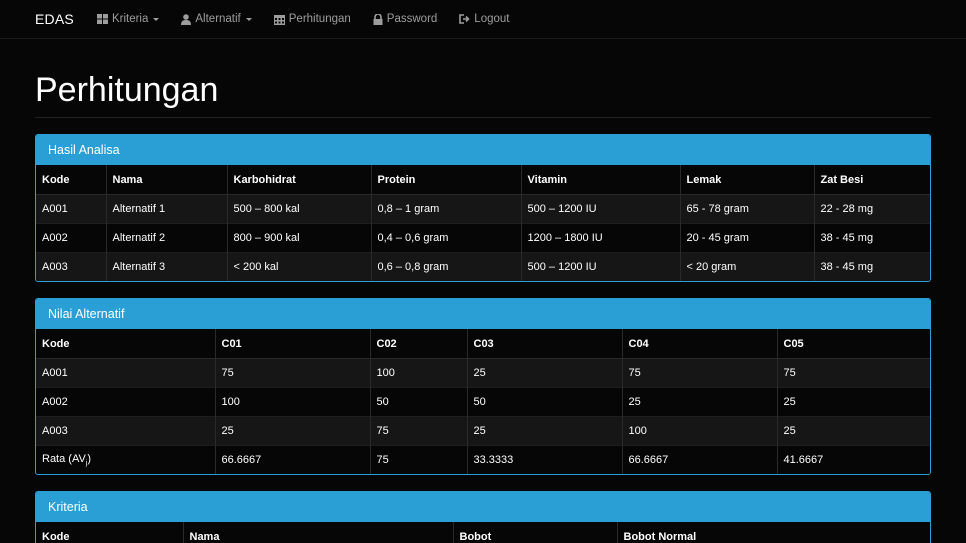 Image resolution: width=966 pixels, height=543 pixels. Describe the element at coordinates (699, 344) in the screenshot. I see `column-header: C04` at that location.